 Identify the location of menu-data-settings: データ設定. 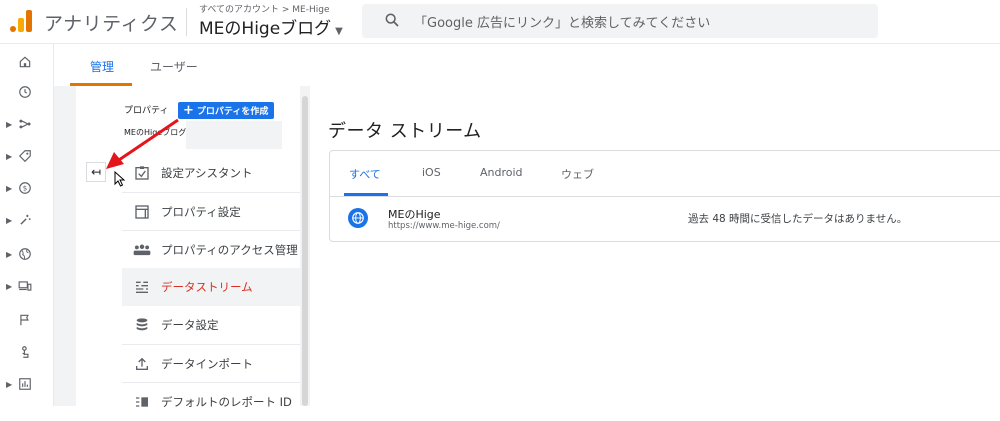
(211, 325).